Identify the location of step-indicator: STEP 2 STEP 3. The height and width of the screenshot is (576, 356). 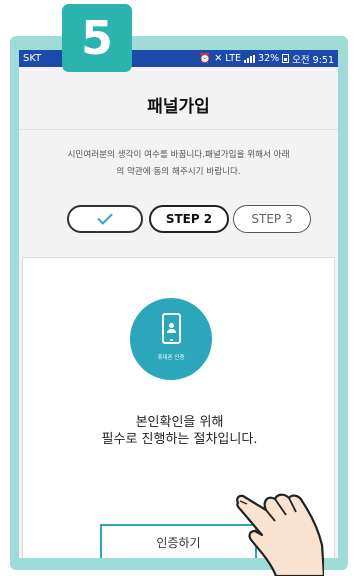
(178, 221).